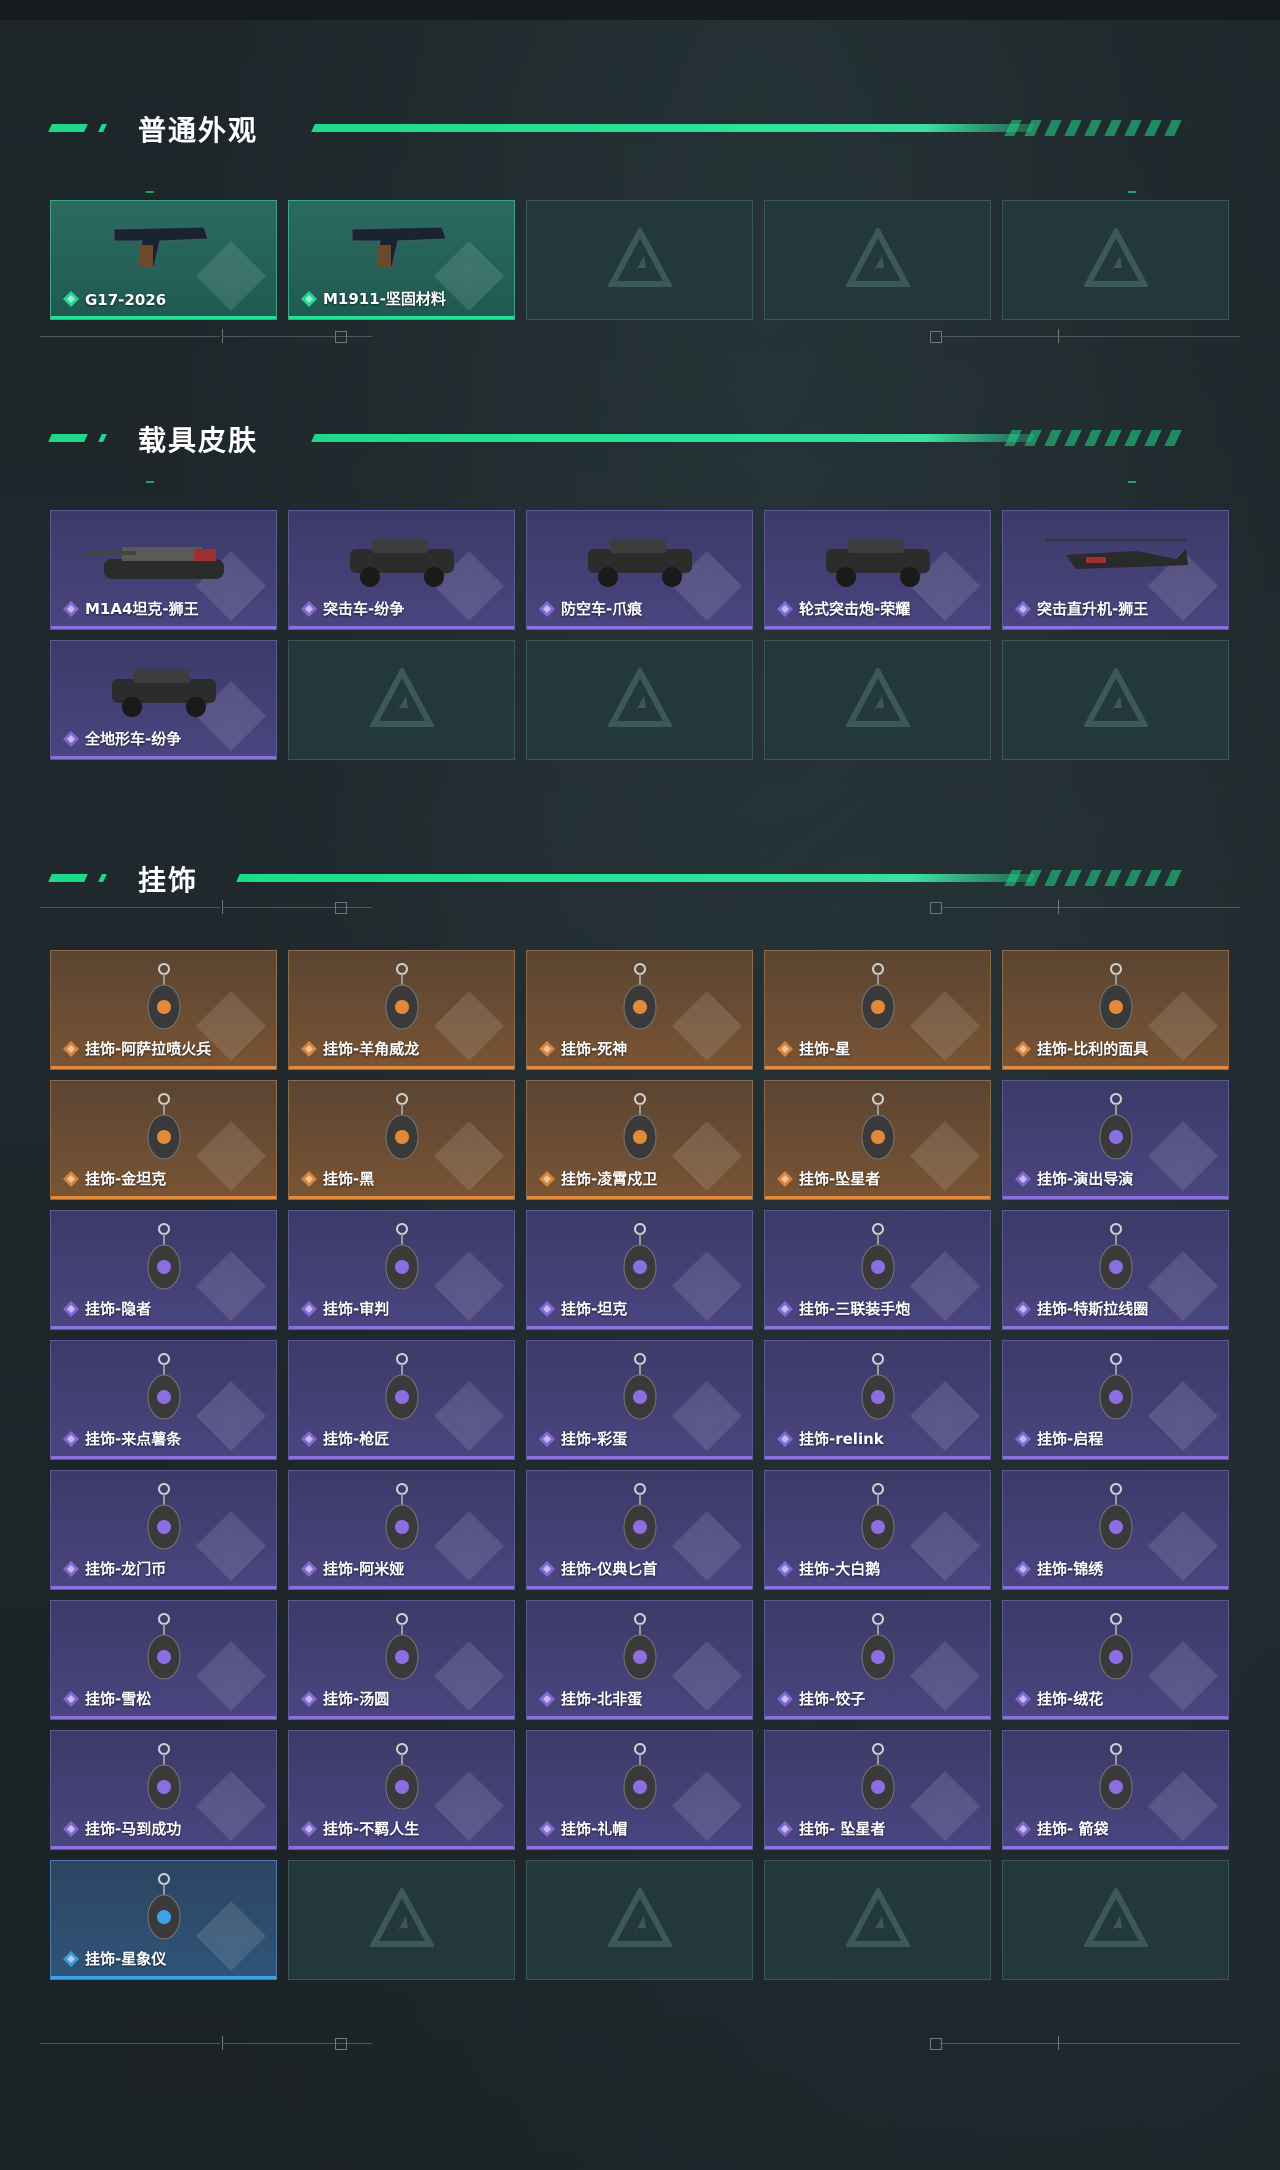 The image size is (1280, 2170). Describe the element at coordinates (163, 1530) in the screenshot. I see `charms-item-card: 挂饰-龙门币` at that location.